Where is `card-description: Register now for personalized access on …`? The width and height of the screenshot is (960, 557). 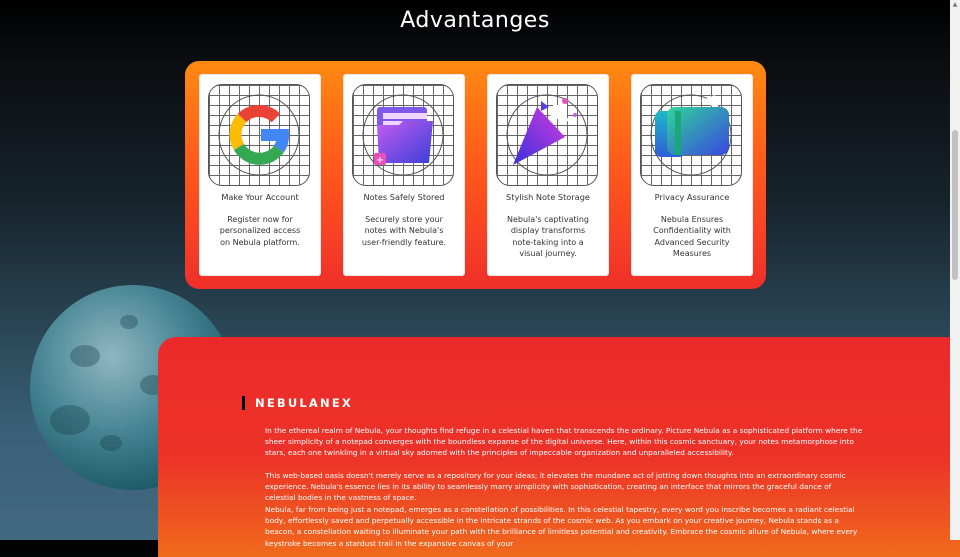 card-description: Register now for personalized access on … is located at coordinates (260, 231).